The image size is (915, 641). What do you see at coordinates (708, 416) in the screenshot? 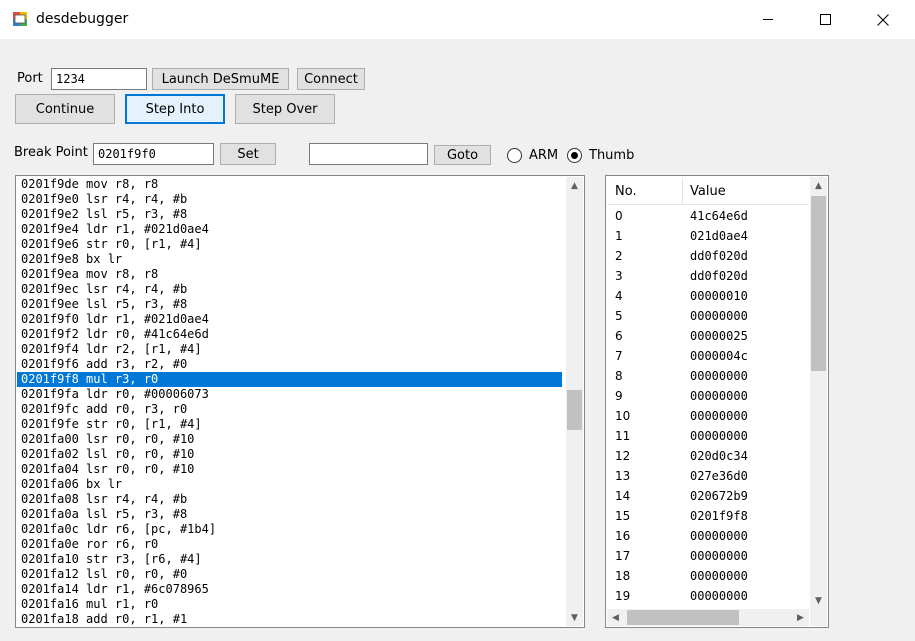
I see `register-row: 10 00000000` at bounding box center [708, 416].